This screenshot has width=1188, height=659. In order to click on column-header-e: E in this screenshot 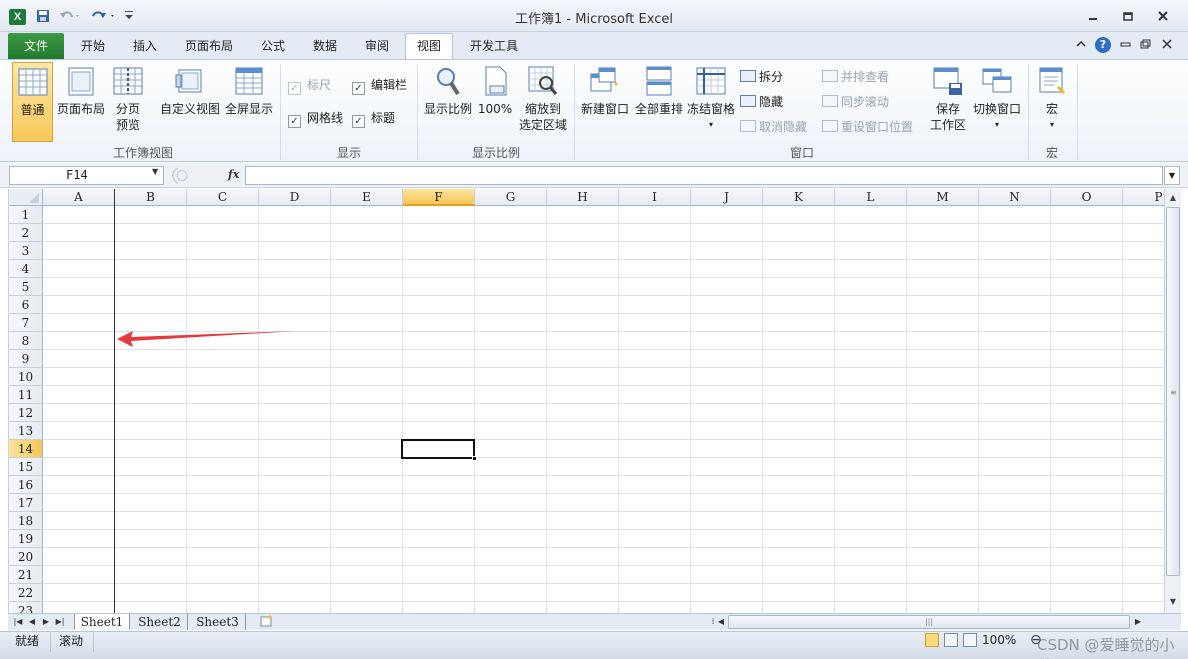, I will do `click(367, 197)`.